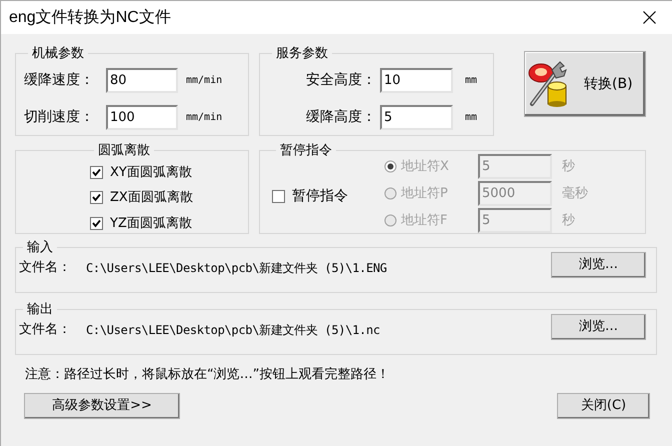  What do you see at coordinates (585, 84) in the screenshot?
I see `convert-button: 转换(B)` at bounding box center [585, 84].